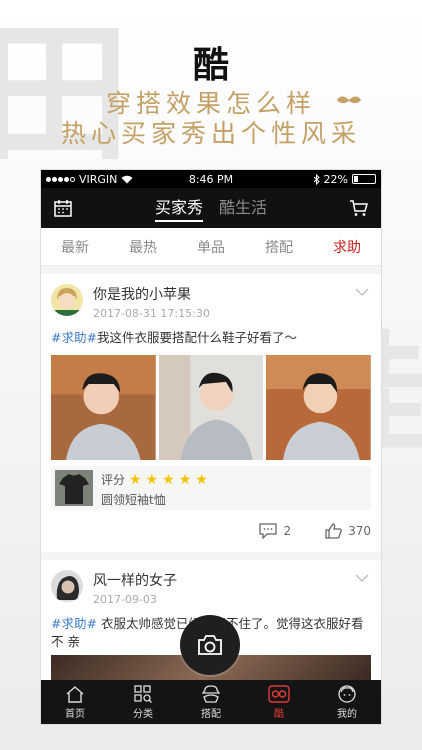  Describe the element at coordinates (333, 531) in the screenshot. I see `thumbs-up-icon` at that location.